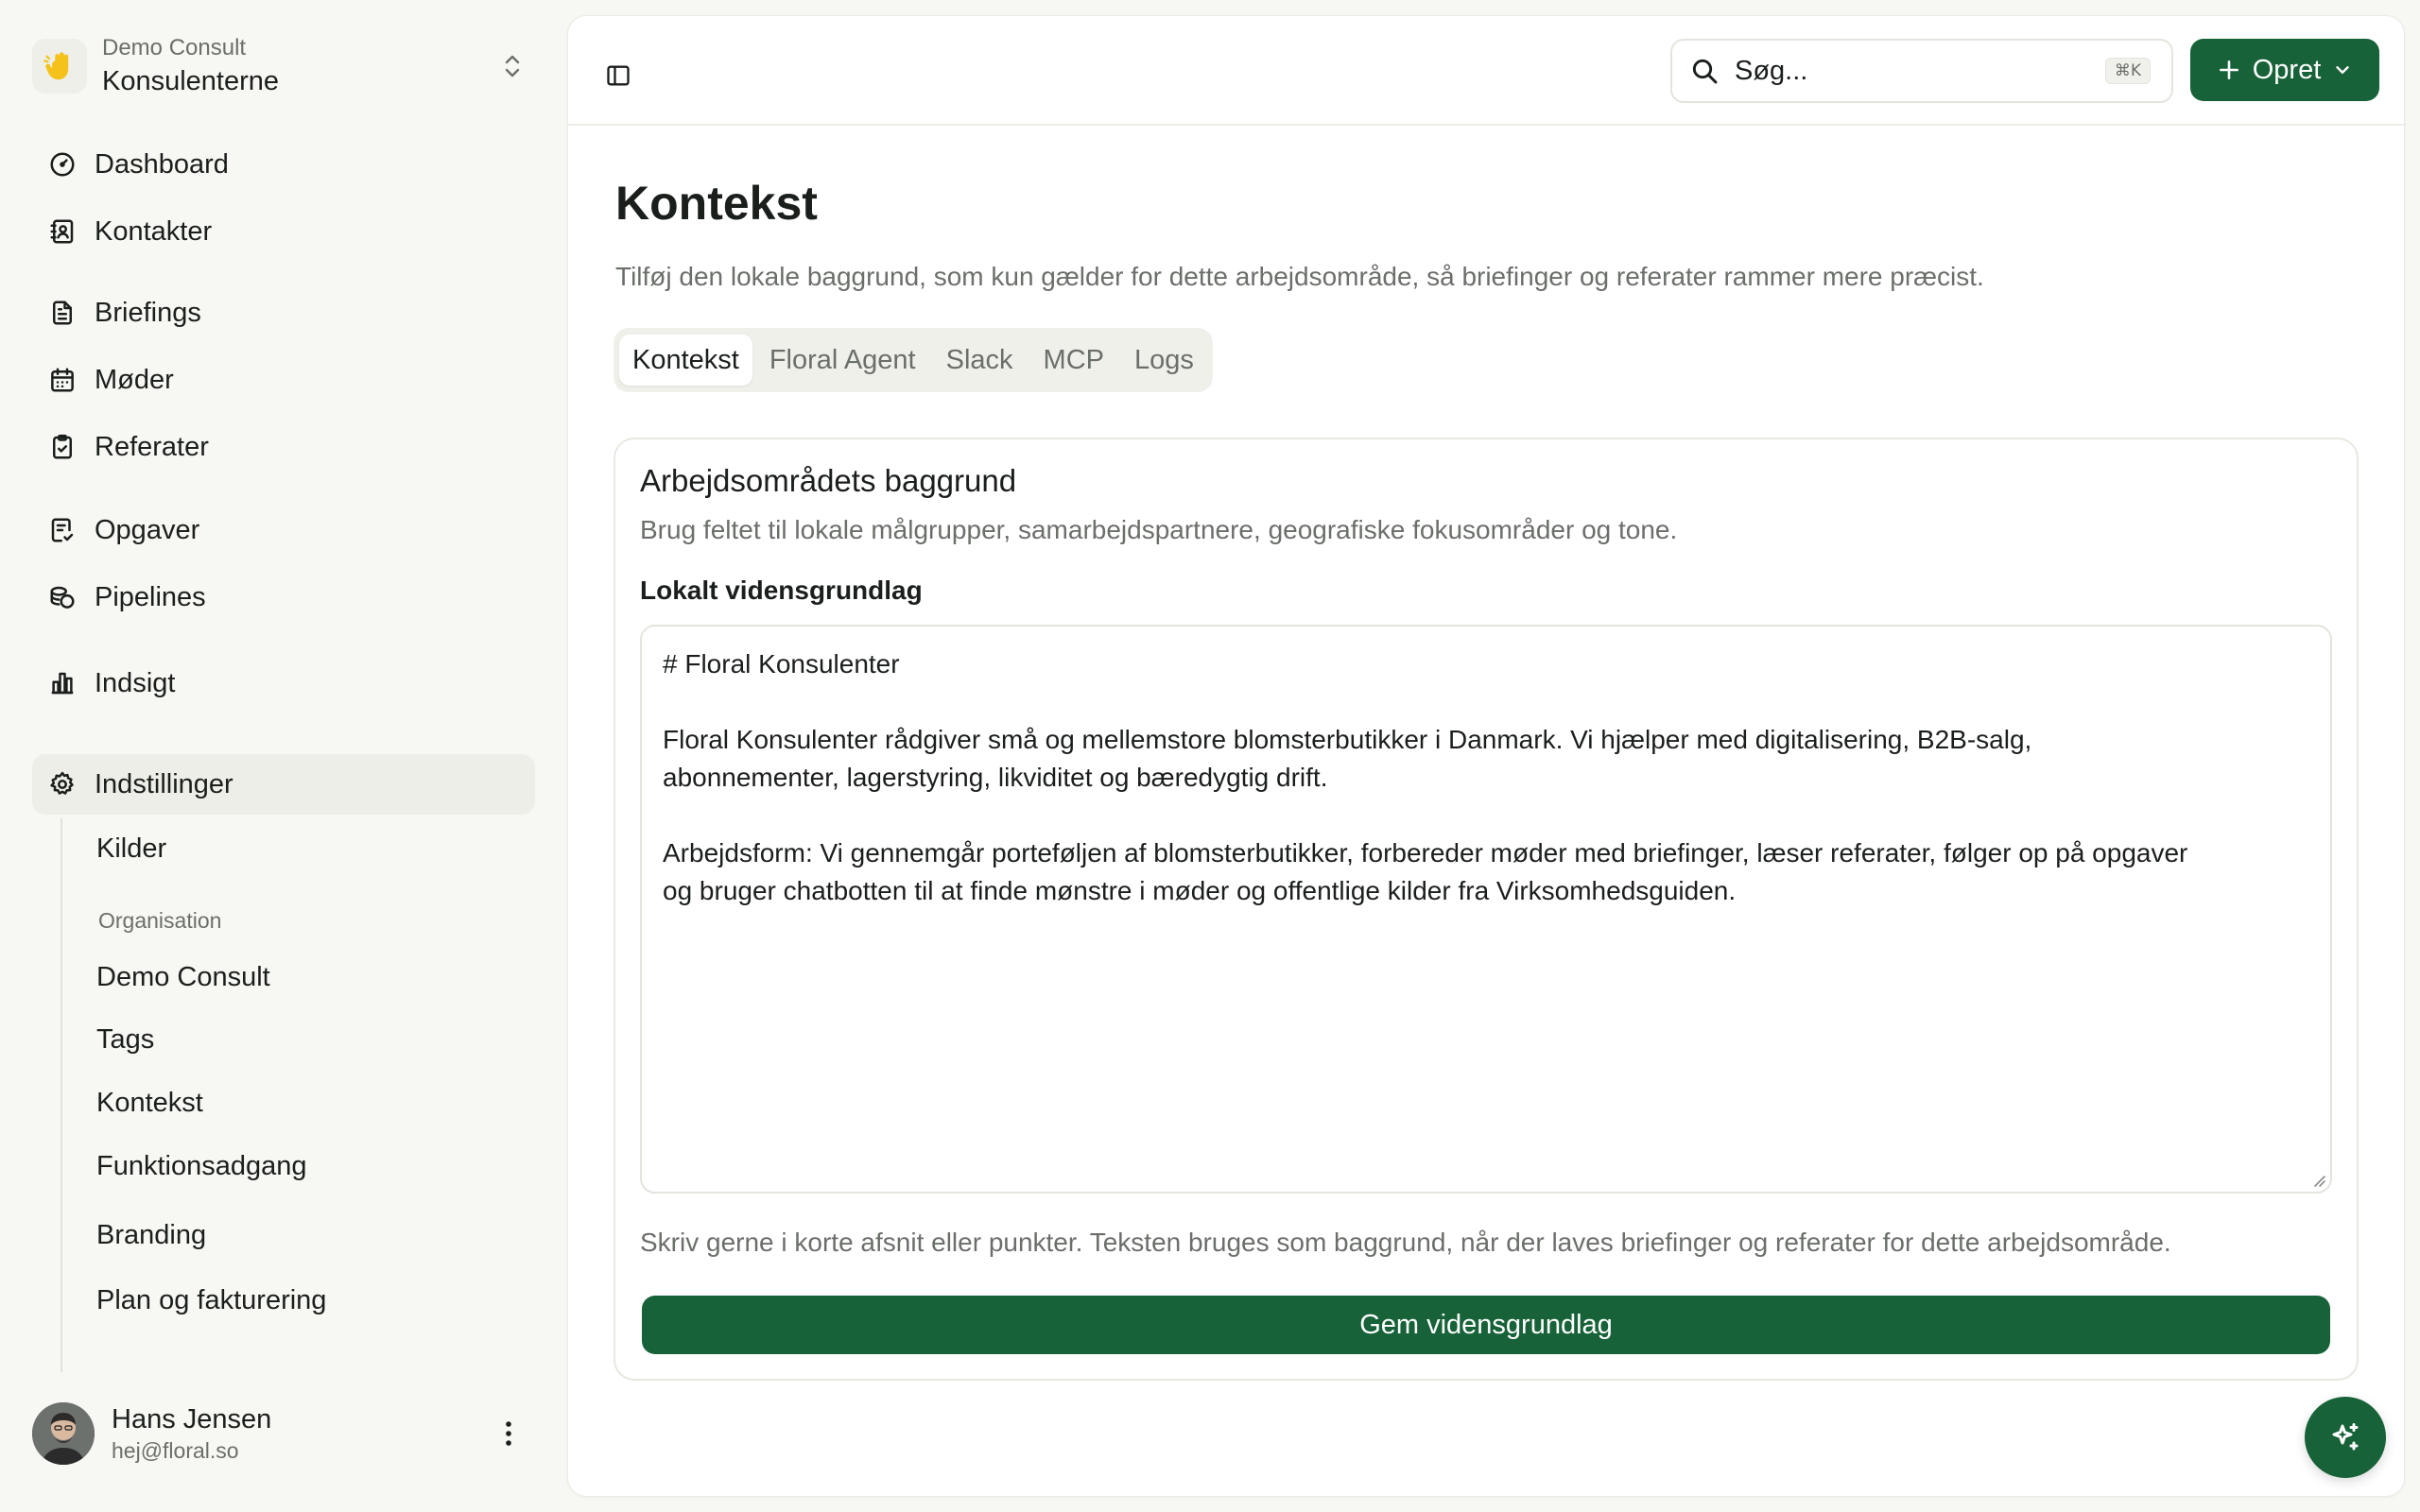 This screenshot has height=1512, width=2420. What do you see at coordinates (828, 480) in the screenshot?
I see `card-title: Arbejdsområdets baggrund` at bounding box center [828, 480].